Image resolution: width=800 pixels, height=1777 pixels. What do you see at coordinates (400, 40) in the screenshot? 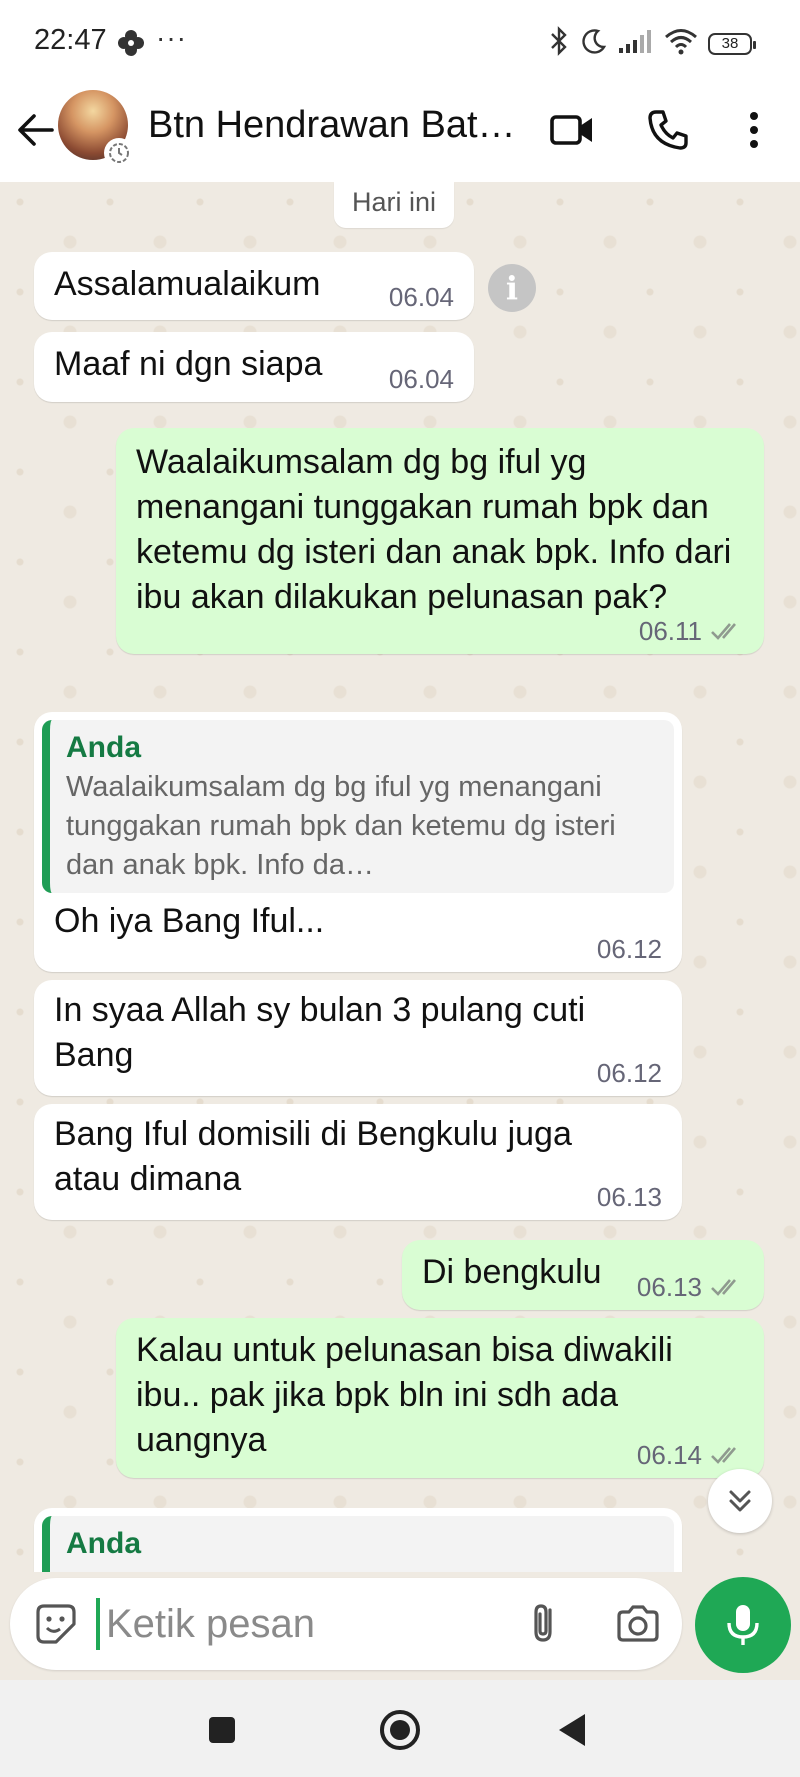
I see `status-bar: 22:47 ··· 38` at bounding box center [400, 40].